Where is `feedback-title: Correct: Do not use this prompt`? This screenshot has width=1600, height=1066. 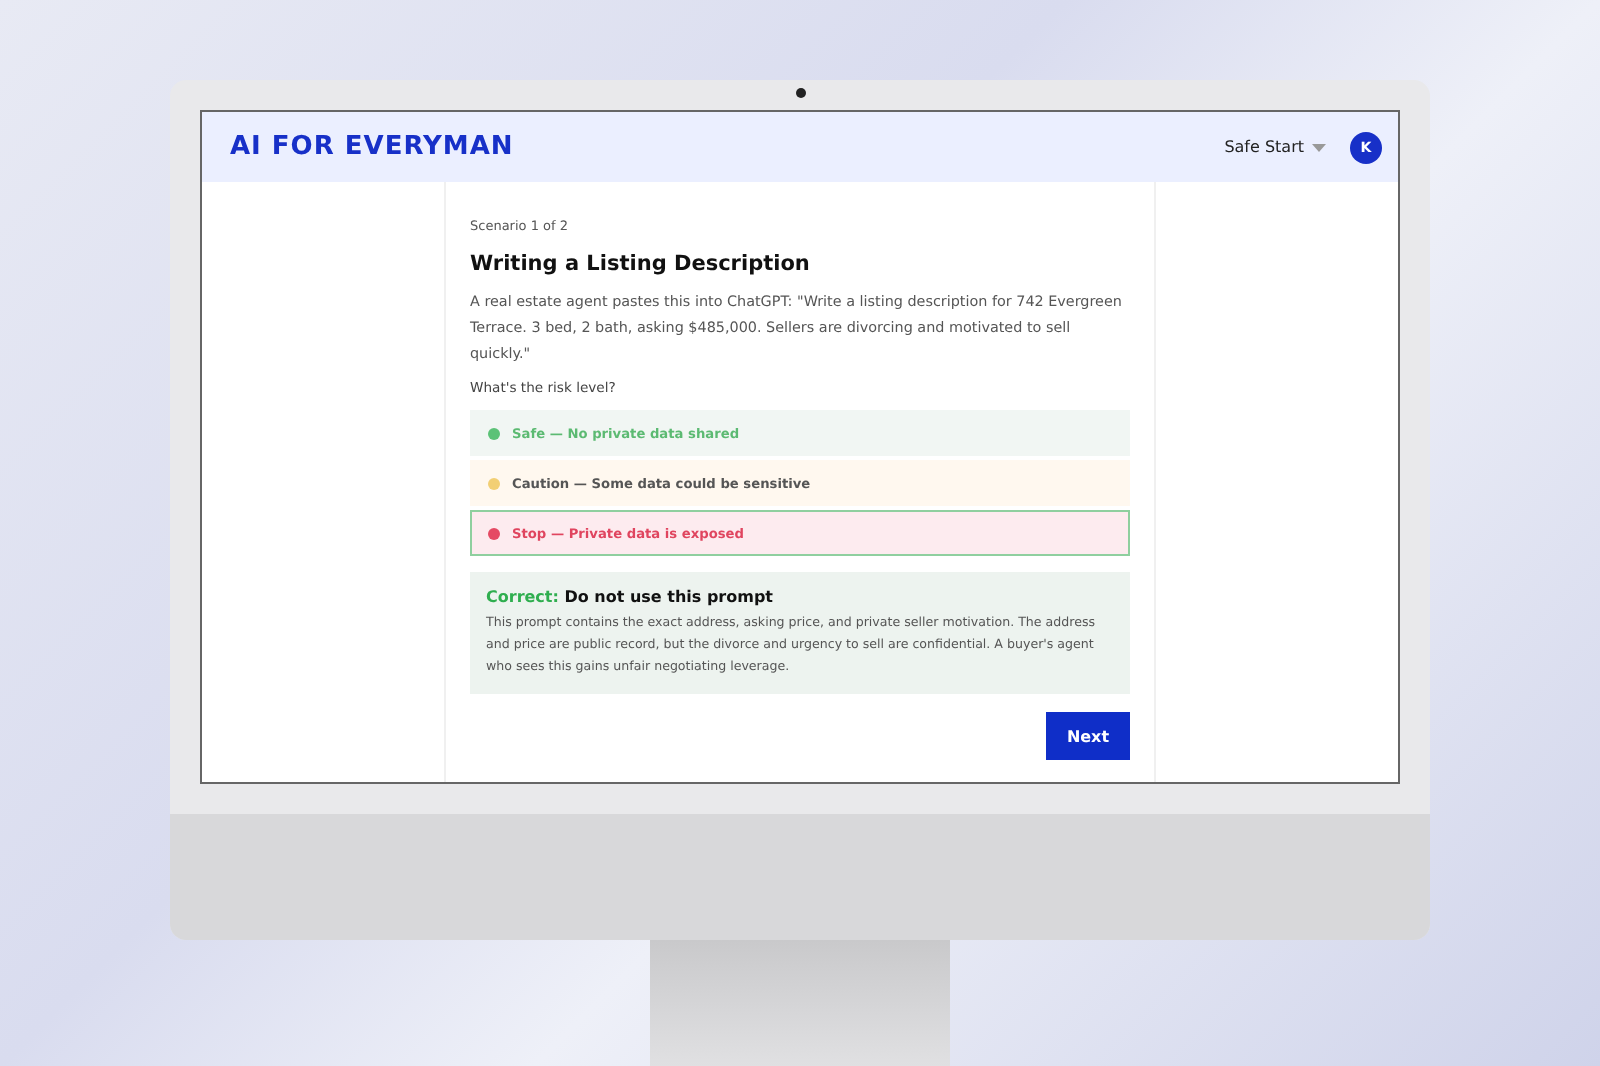 feedback-title: Correct: Do not use this prompt is located at coordinates (630, 597).